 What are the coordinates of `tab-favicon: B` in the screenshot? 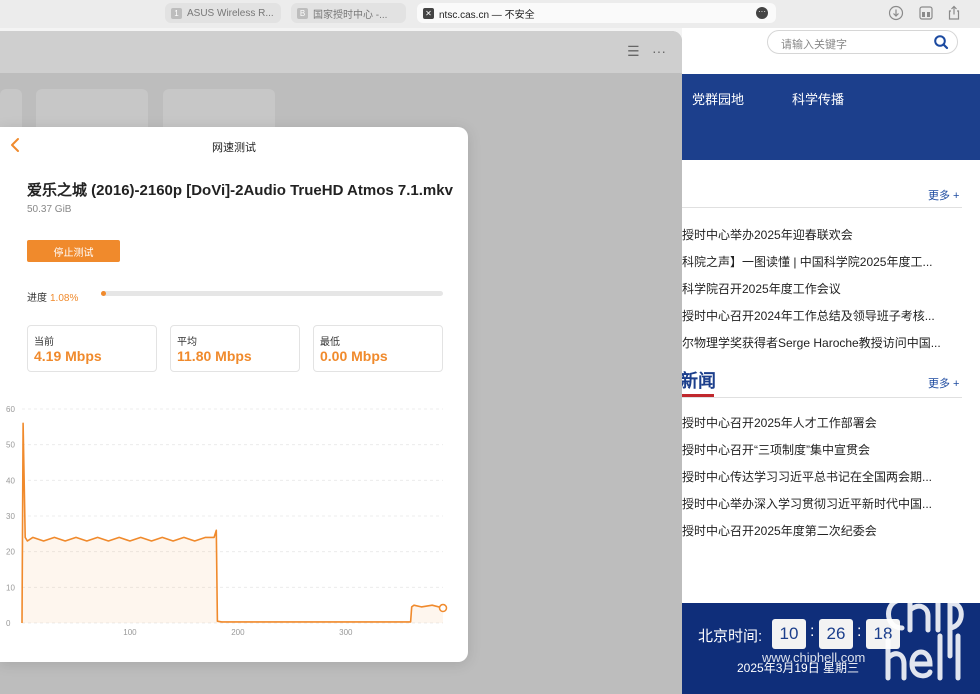 It's located at (302, 13).